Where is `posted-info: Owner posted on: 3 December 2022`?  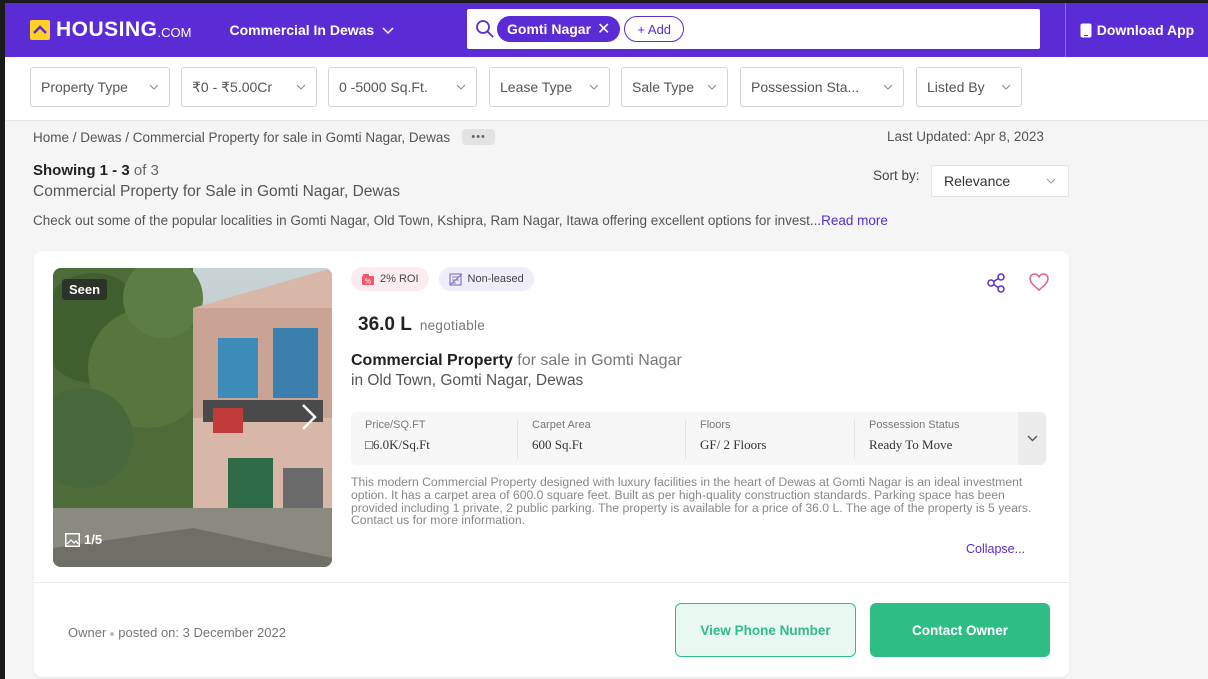
posted-info: Owner posted on: 3 December 2022 is located at coordinates (177, 632).